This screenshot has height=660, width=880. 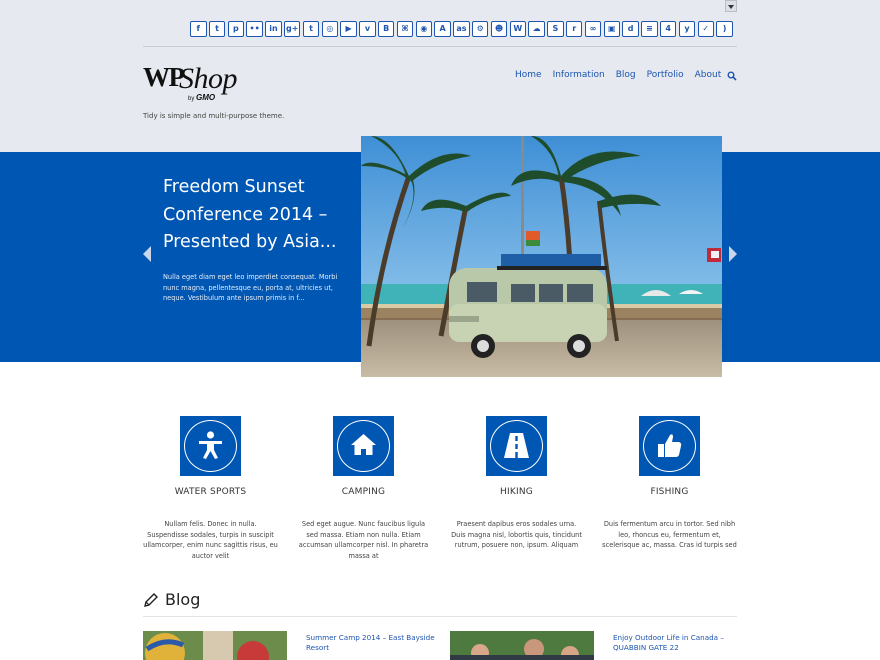 I want to click on wordpress-icon: W, so click(x=518, y=29).